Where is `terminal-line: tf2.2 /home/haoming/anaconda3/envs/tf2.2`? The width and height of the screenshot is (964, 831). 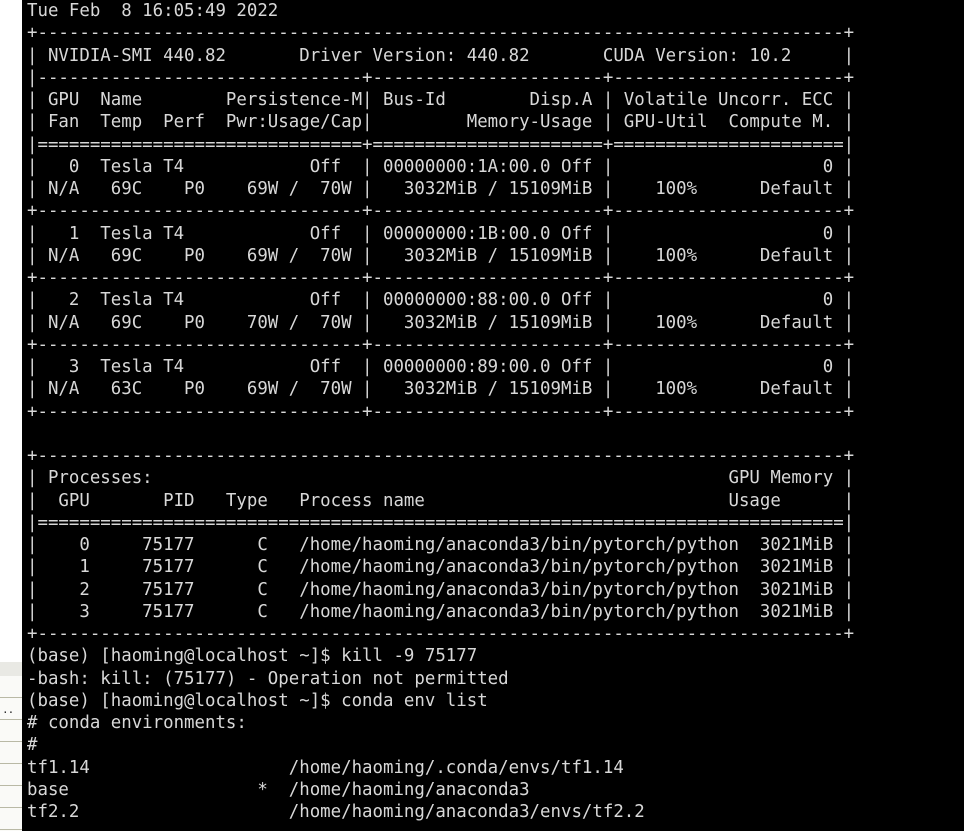 terminal-line: tf2.2 /home/haoming/anaconda3/envs/tf2.2 is located at coordinates (336, 812).